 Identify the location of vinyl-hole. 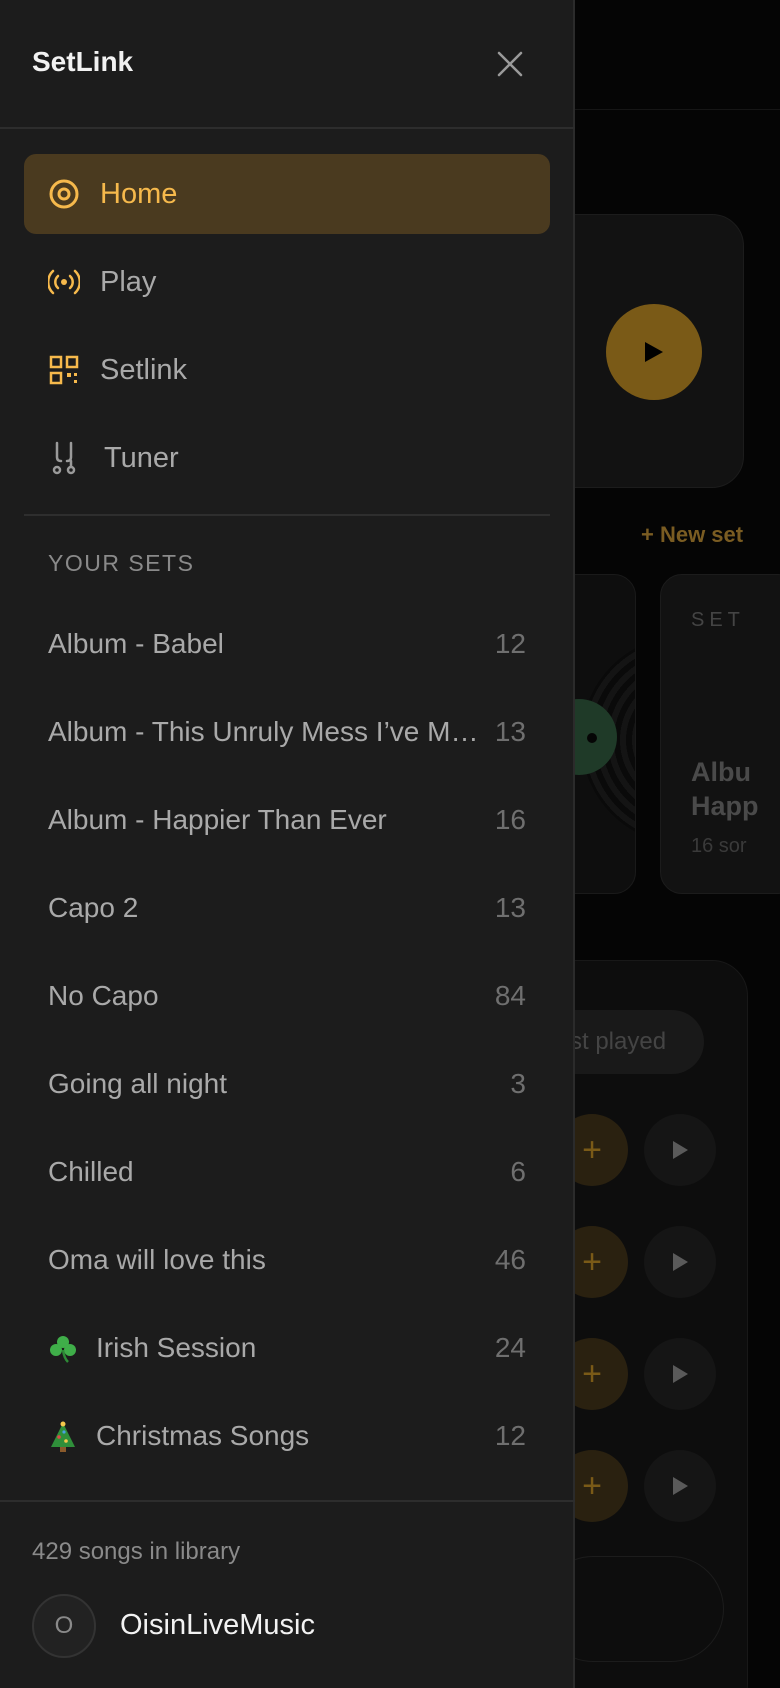
(592, 738).